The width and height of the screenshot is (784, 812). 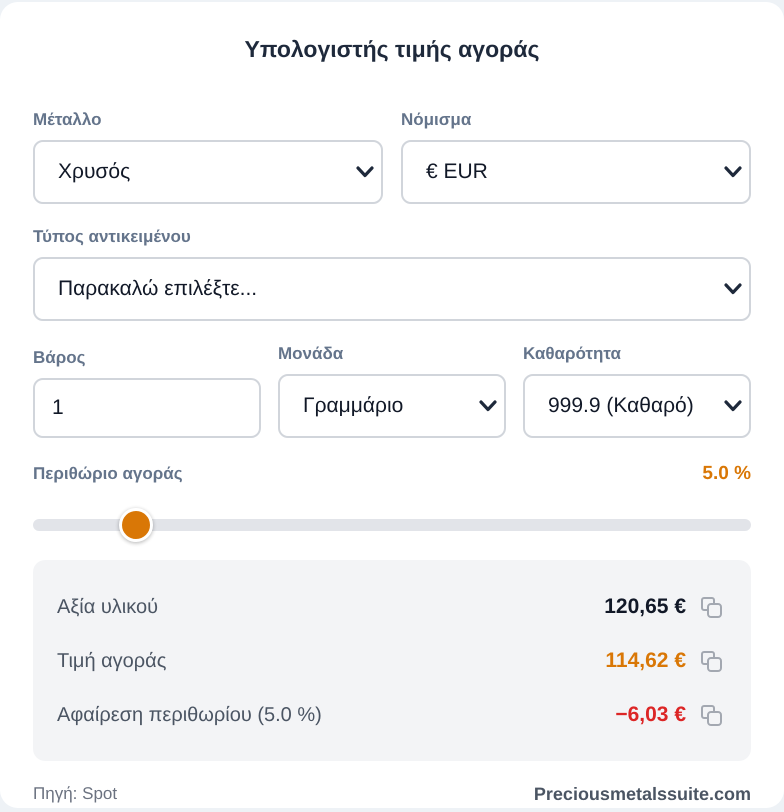 What do you see at coordinates (108, 474) in the screenshot?
I see `margin-label: Περιθώριο αγοράς` at bounding box center [108, 474].